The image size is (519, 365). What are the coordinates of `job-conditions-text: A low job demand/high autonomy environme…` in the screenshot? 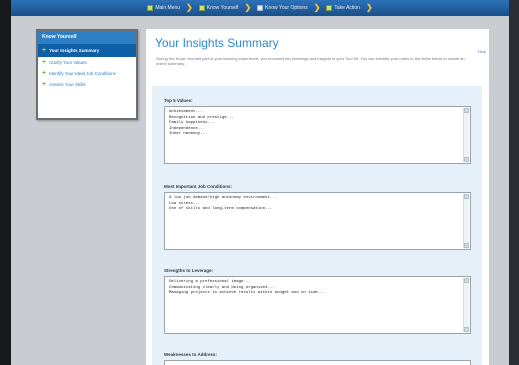 It's located at (223, 203).